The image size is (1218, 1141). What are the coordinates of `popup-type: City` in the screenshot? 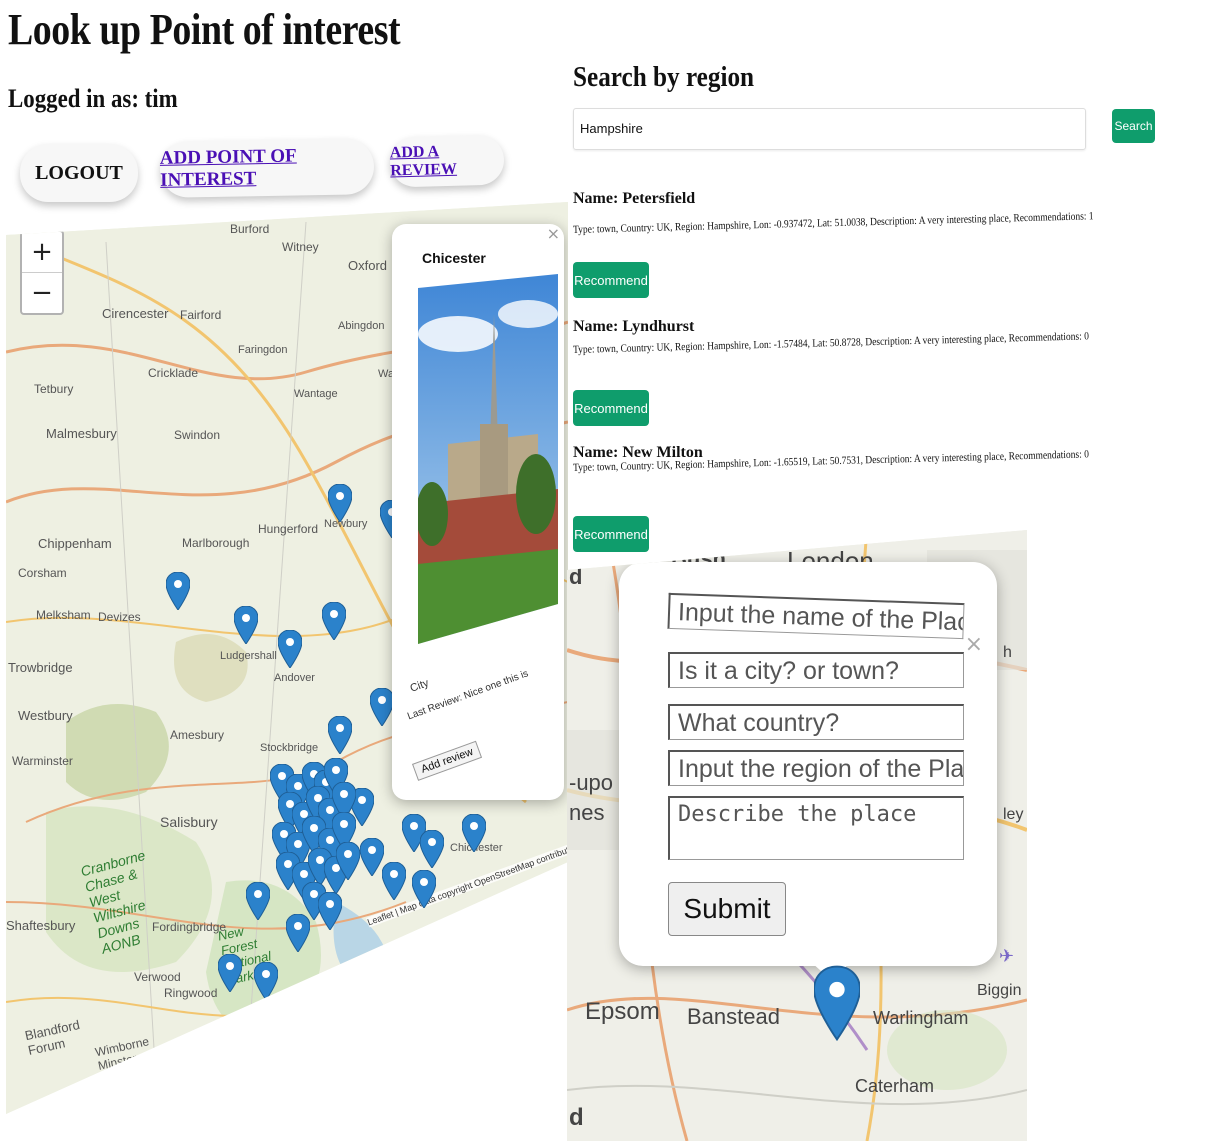 It's located at (419, 686).